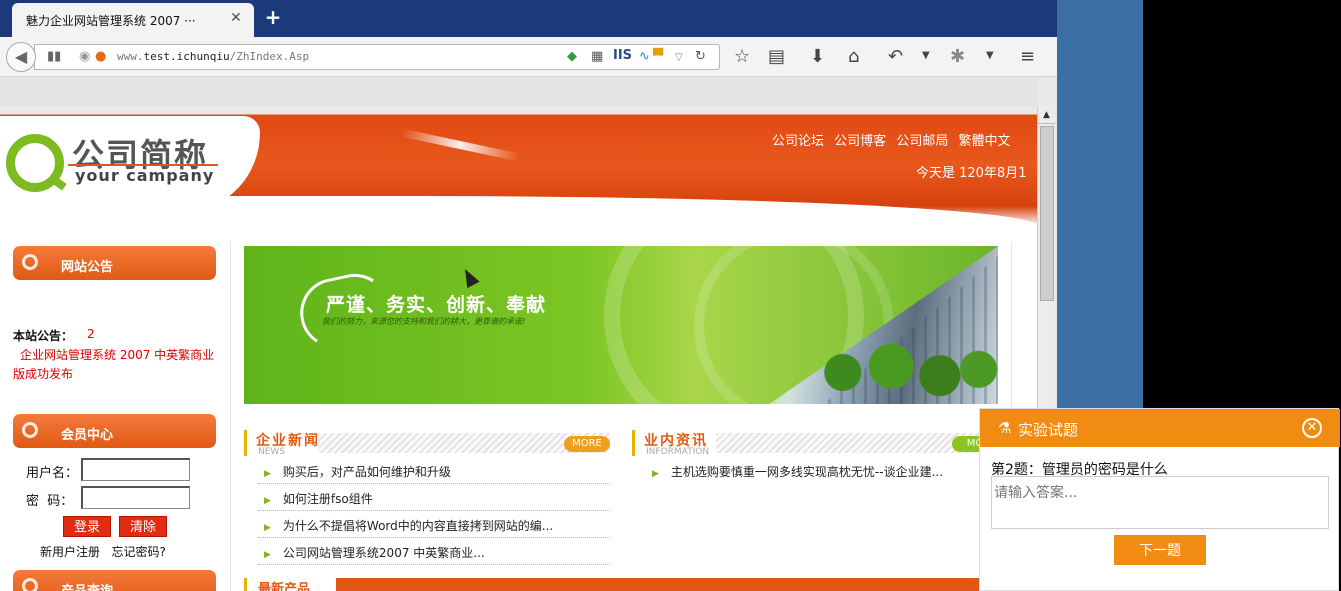 This screenshot has height=591, width=1341. Describe the element at coordinates (776, 56) in the screenshot. I see `reading-list-icon: ▤` at that location.